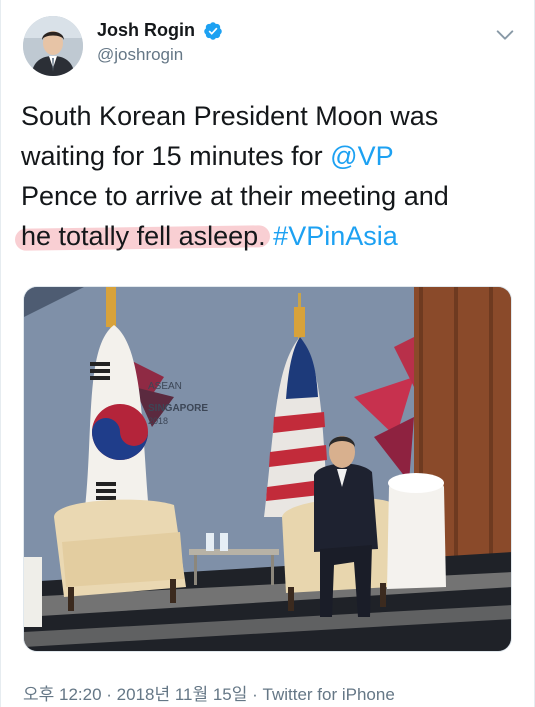  I want to click on tweet-time: 오후 12:20, so click(62, 694).